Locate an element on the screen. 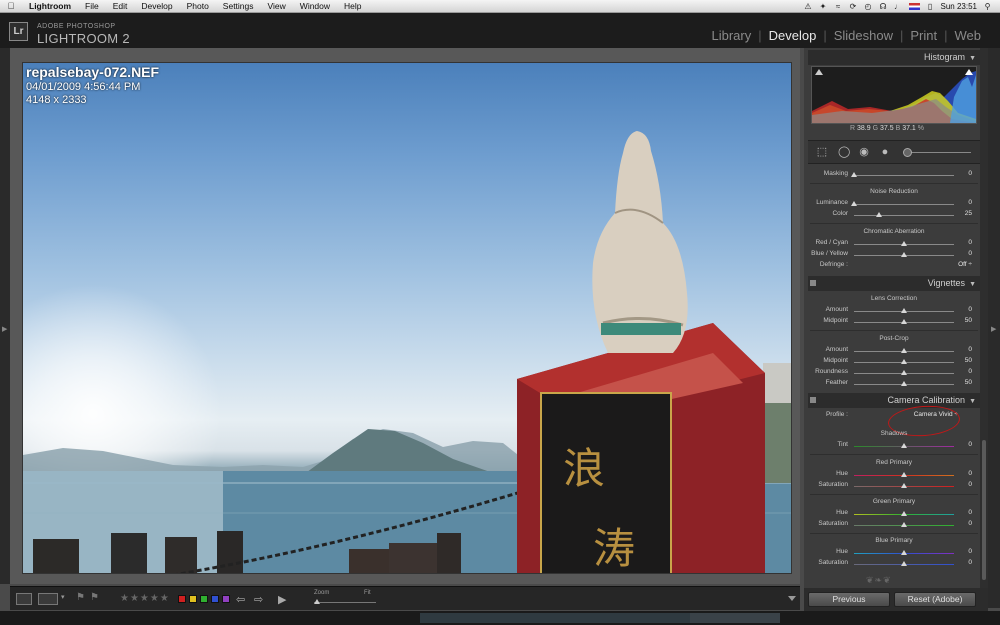  color-label-red is located at coordinates (182, 599).